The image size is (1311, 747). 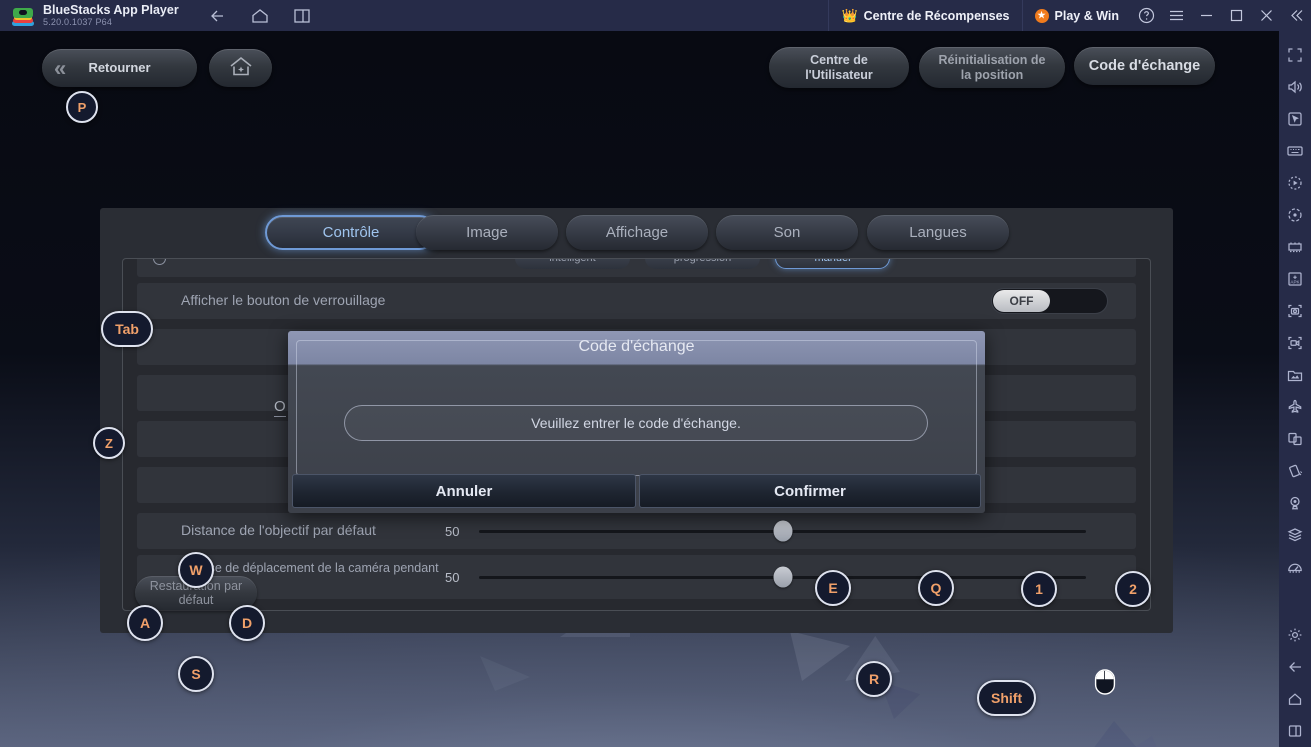 I want to click on back-button-label: Retourner, so click(x=119, y=67).